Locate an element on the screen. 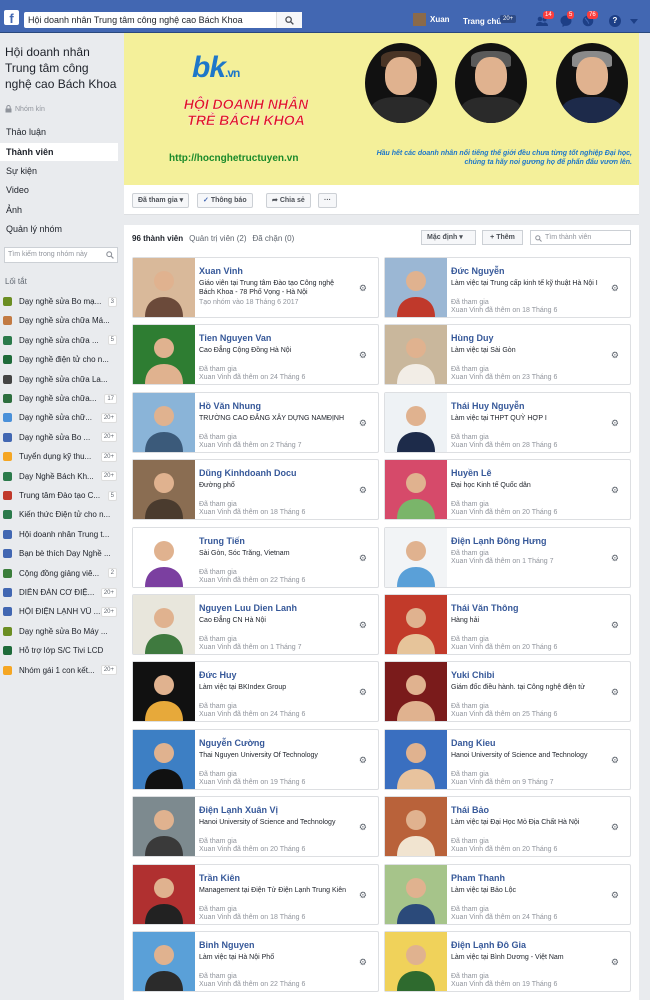 This screenshot has width=650, height=1000. member-name: Thái Bảo is located at coordinates (470, 810).